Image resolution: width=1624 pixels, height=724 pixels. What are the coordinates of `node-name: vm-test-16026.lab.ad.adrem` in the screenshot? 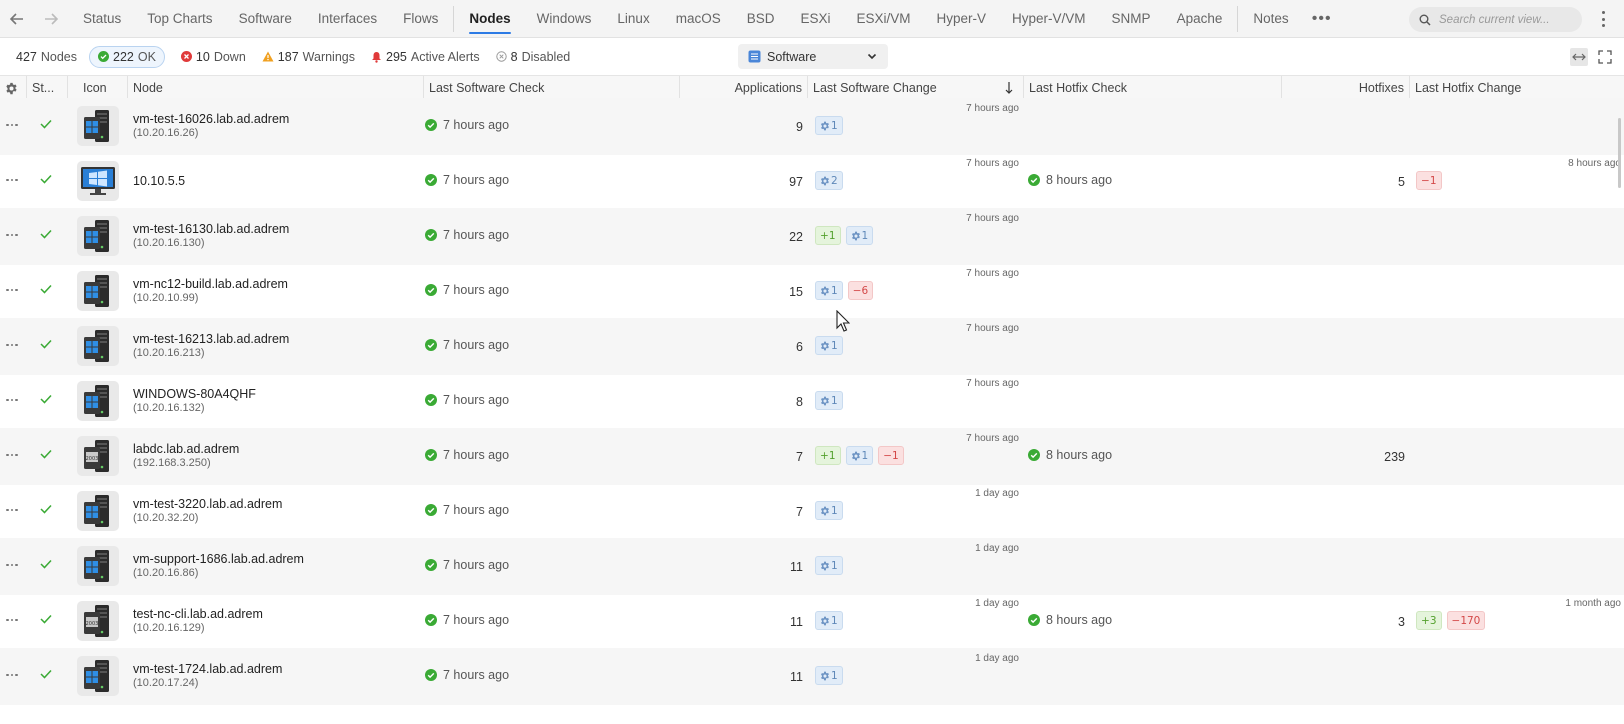 It's located at (211, 119).